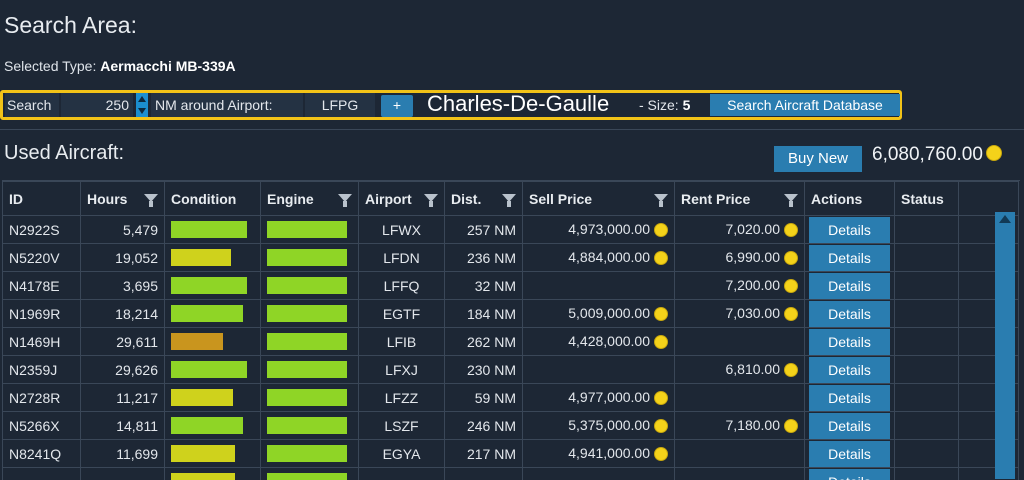  I want to click on selected-type: Selected Type: Aermacchi MB-339A, so click(120, 66).